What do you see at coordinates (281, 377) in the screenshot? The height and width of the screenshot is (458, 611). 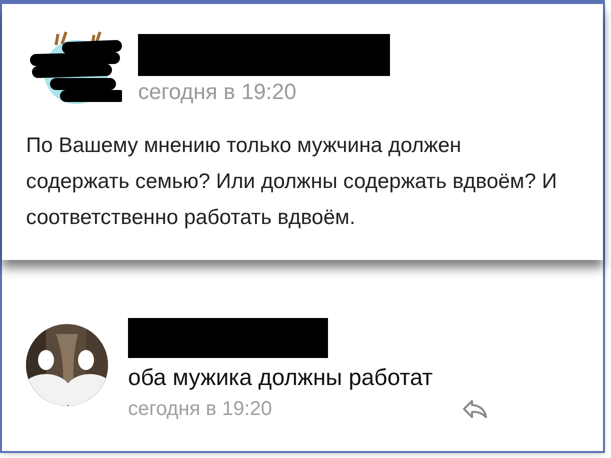 I see `comment-text: оба мужика должны работат` at bounding box center [281, 377].